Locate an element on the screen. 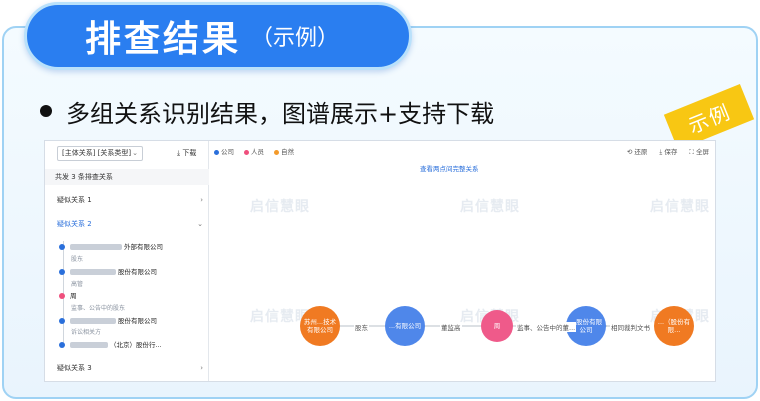  download-label: 下载 is located at coordinates (189, 153).